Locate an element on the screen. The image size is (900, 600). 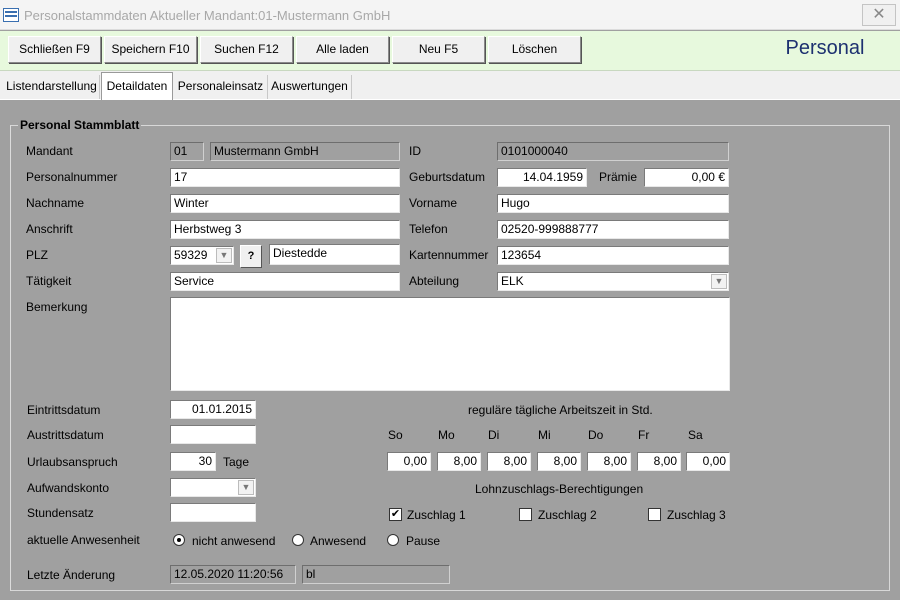
zuschlag1-label: Zuschlag 1 is located at coordinates (436, 515).